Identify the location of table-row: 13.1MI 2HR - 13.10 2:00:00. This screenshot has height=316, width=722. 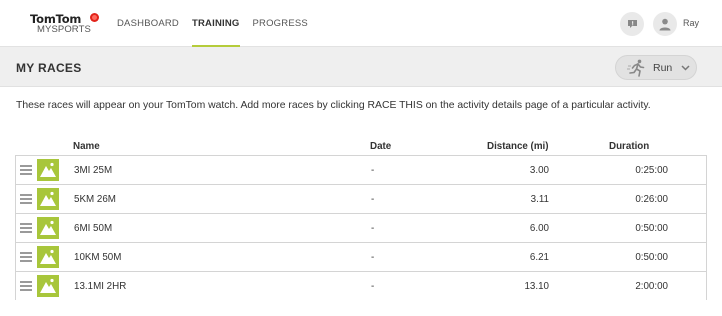
(361, 286).